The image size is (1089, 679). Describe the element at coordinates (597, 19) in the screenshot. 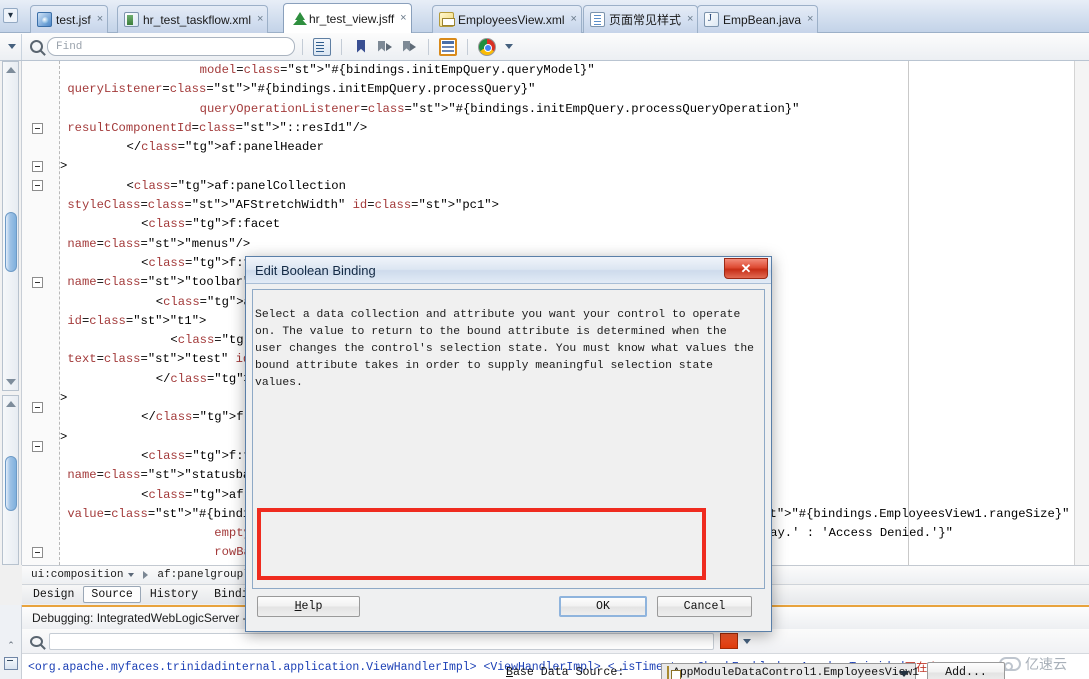

I see `document-icon` at that location.